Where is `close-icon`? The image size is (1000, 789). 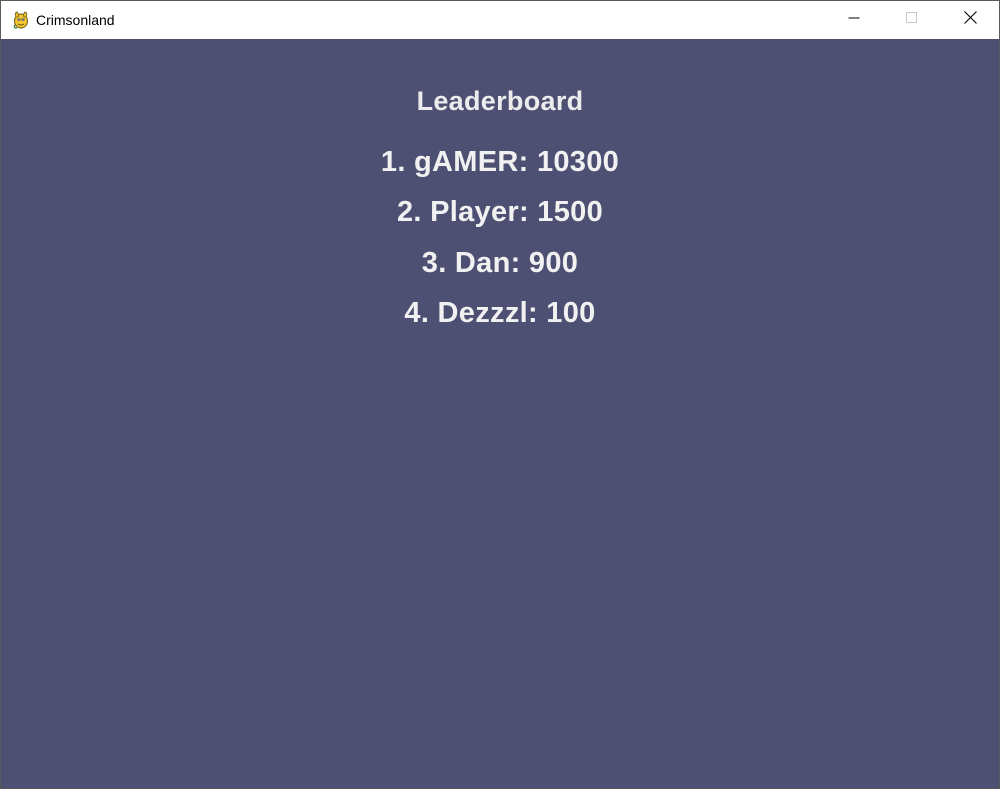
close-icon is located at coordinates (970, 20).